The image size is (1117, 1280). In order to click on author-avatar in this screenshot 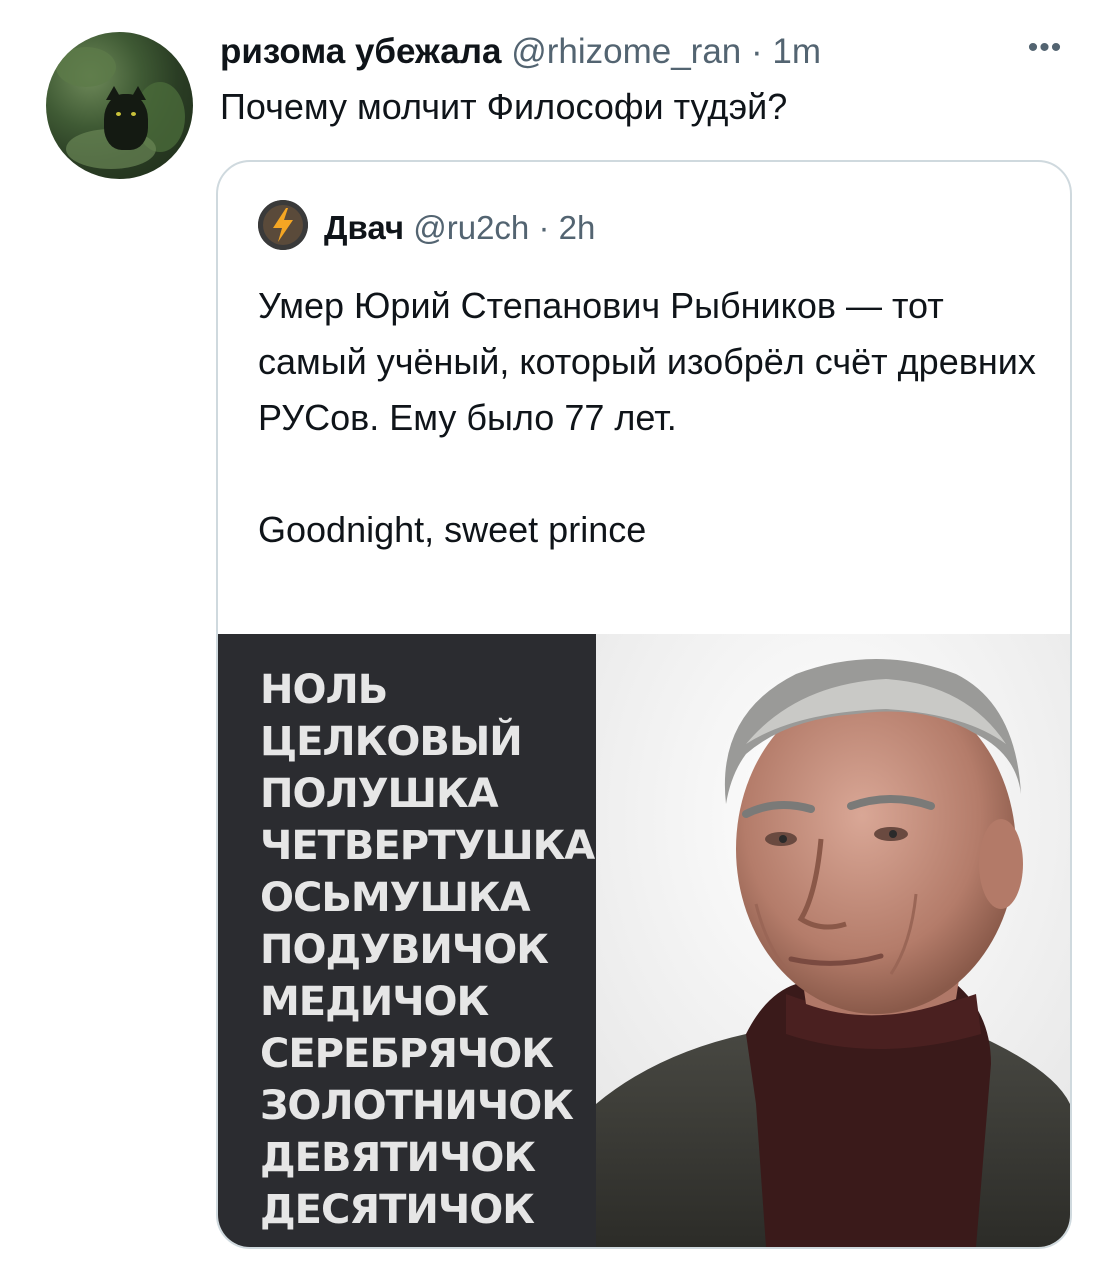, I will do `click(119, 105)`.